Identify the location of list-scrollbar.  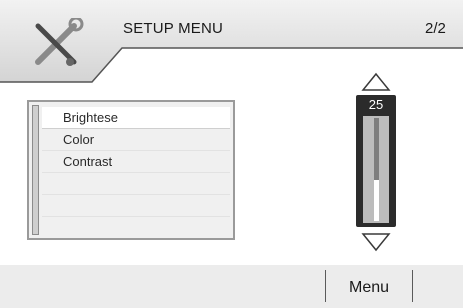
(35, 170).